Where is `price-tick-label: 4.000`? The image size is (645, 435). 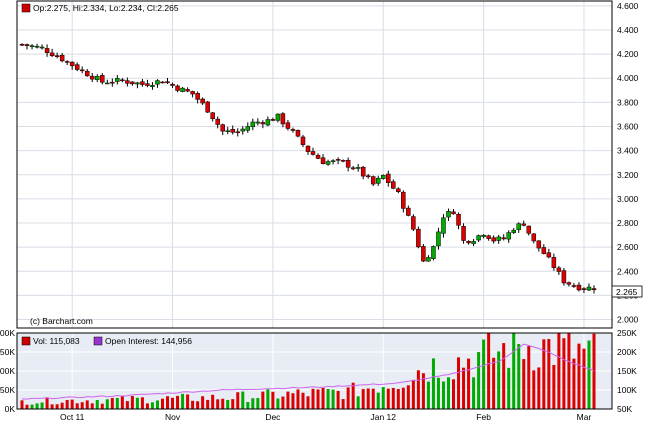 price-tick-label: 4.000 is located at coordinates (628, 78).